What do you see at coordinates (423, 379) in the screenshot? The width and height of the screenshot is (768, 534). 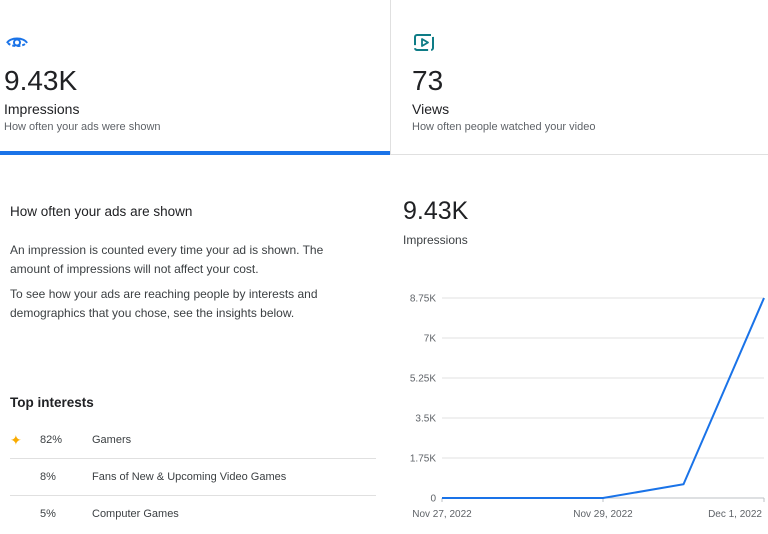 I see `y-tick-label: 5.25K` at bounding box center [423, 379].